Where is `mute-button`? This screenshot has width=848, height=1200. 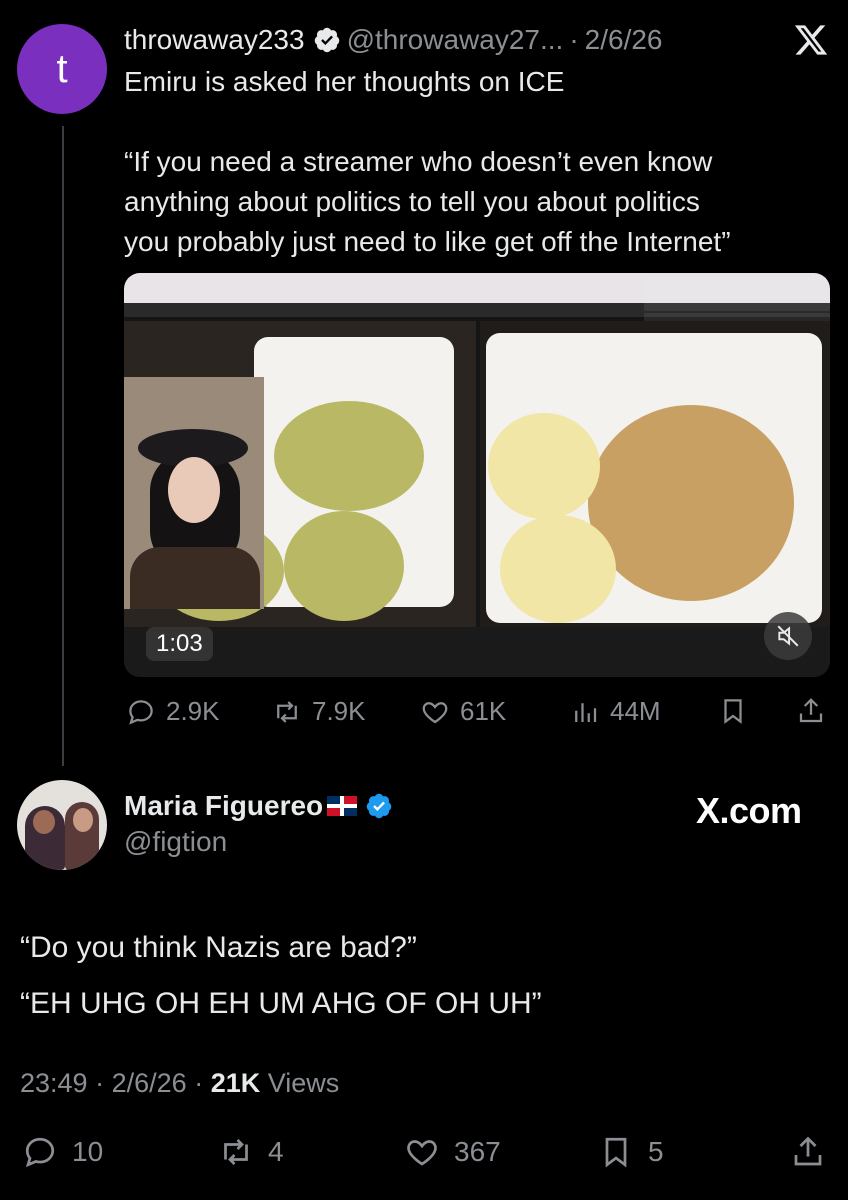 mute-button is located at coordinates (788, 636).